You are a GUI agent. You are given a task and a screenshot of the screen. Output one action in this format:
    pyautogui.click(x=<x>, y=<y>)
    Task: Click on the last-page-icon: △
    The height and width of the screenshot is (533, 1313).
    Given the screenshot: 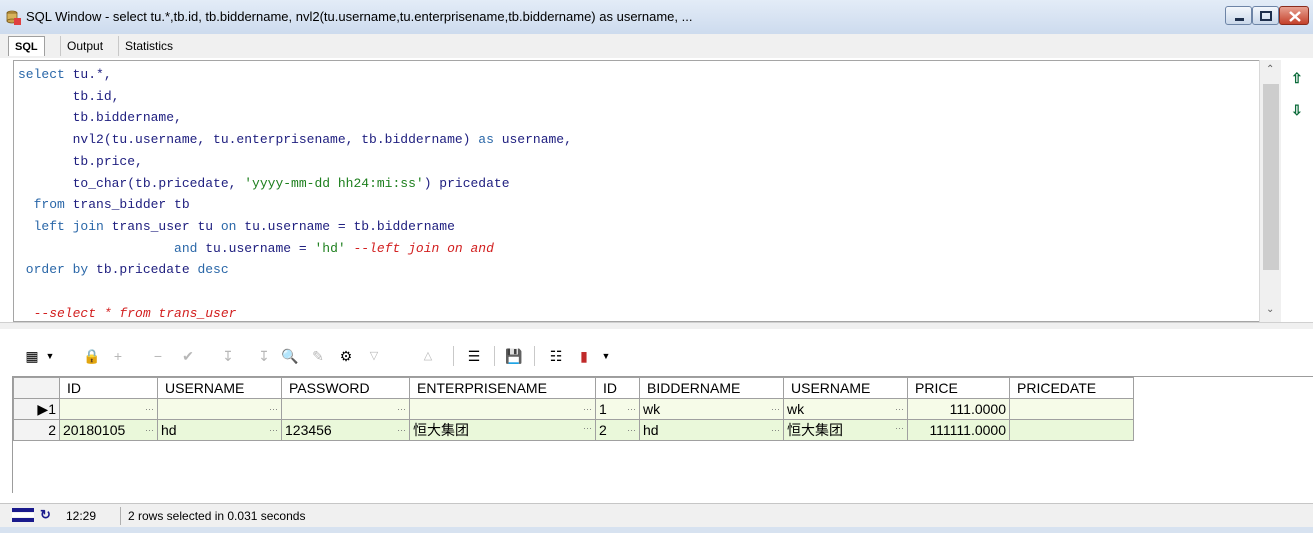 What is the action you would take?
    pyautogui.click(x=428, y=356)
    